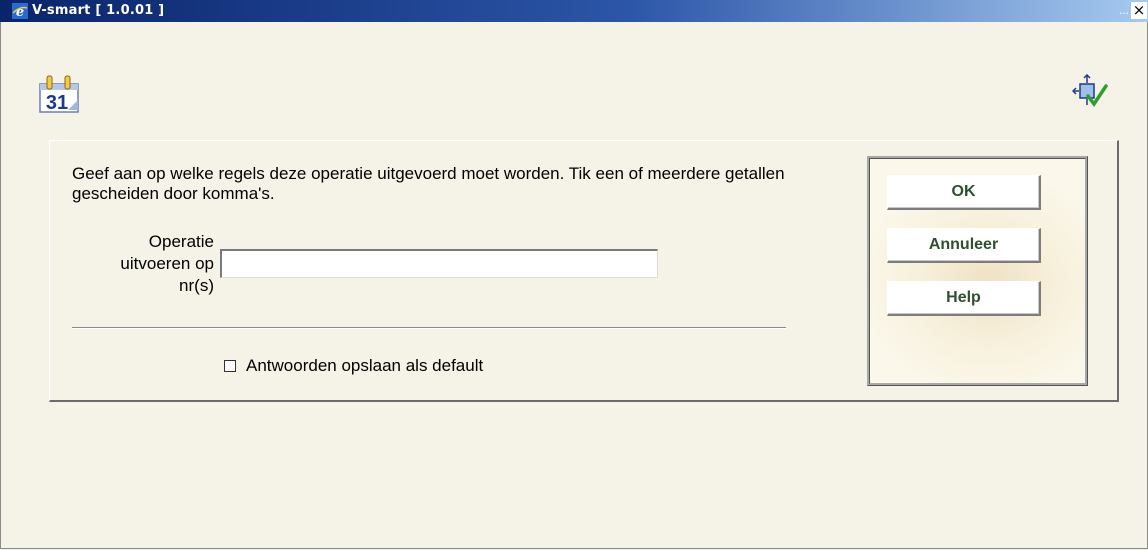  I want to click on button-panel: OK Annuleer Help, so click(977, 271).